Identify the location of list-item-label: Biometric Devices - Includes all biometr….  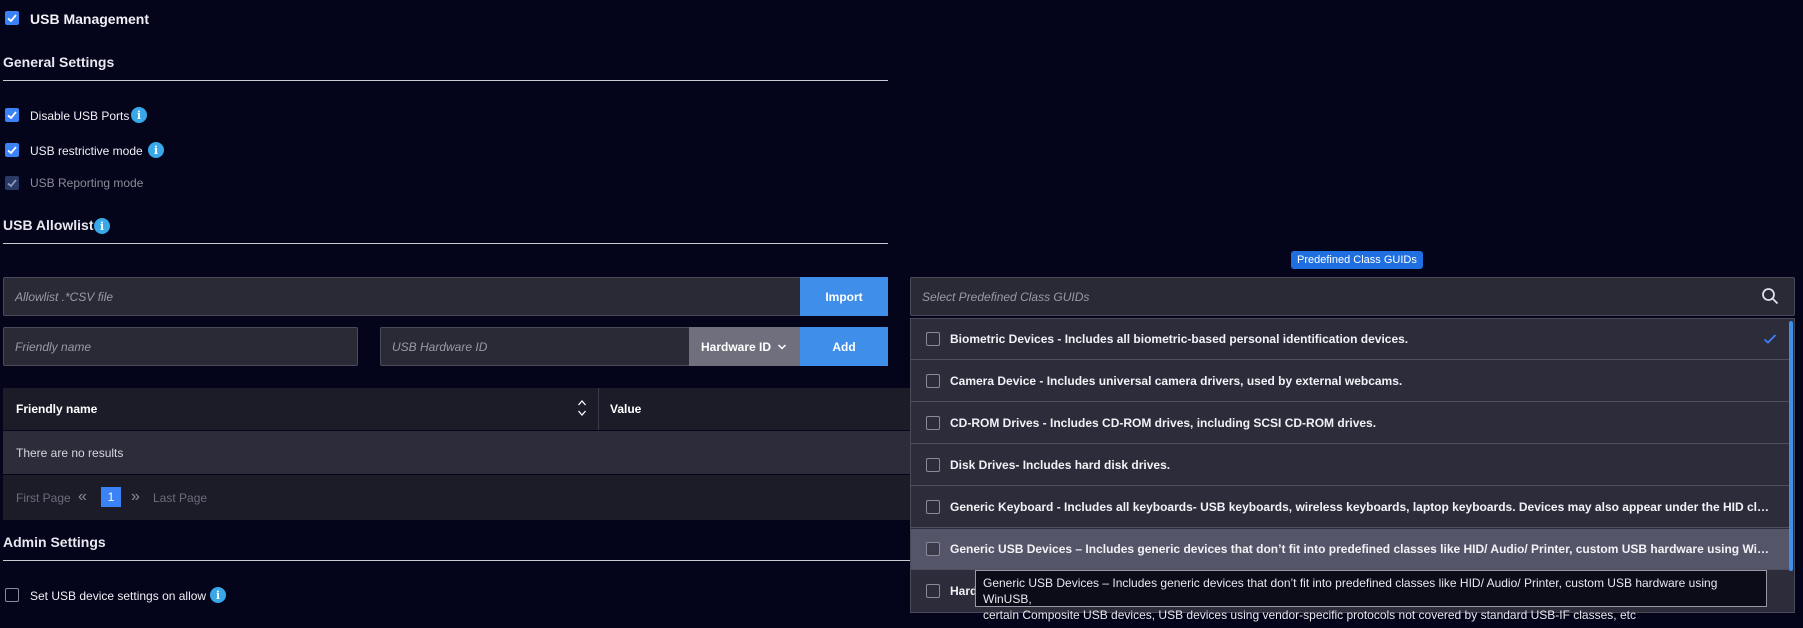
(1179, 339).